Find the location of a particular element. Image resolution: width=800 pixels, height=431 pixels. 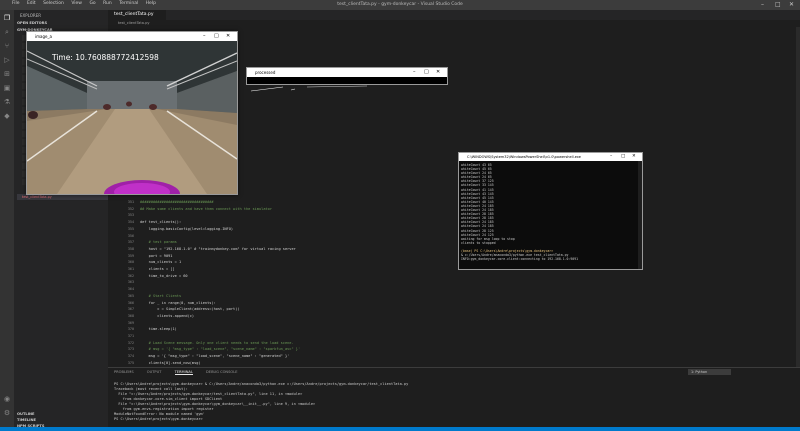

powershell-scrollbar is located at coordinates (640, 215).